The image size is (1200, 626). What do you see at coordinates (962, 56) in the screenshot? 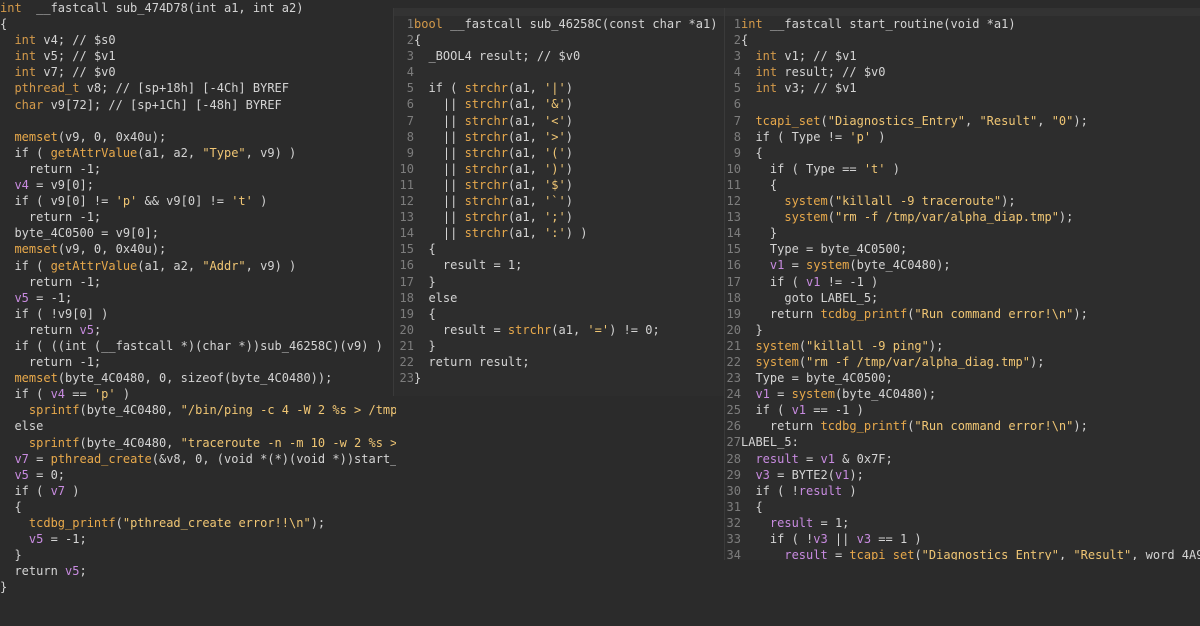
I see `code-line: 3 int v1; // $v1` at bounding box center [962, 56].